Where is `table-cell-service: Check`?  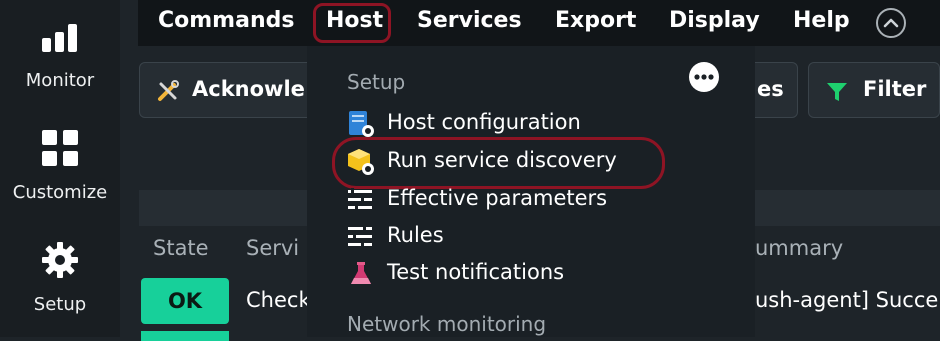
table-cell-service: Check is located at coordinates (278, 300).